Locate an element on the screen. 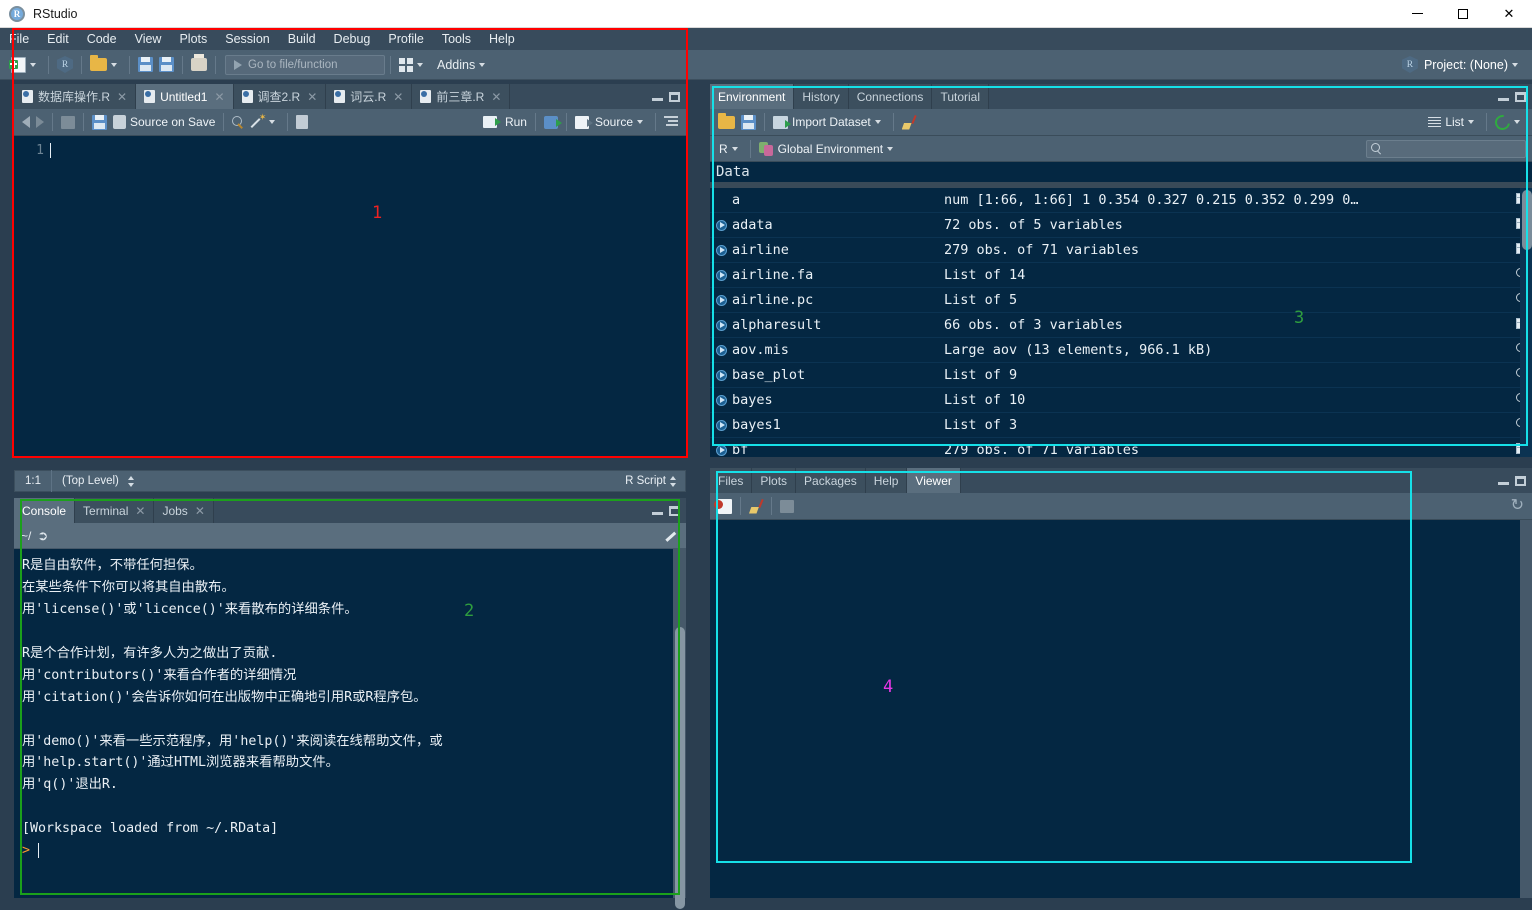  tab-terminal: Terminal ✕ is located at coordinates (115, 510).